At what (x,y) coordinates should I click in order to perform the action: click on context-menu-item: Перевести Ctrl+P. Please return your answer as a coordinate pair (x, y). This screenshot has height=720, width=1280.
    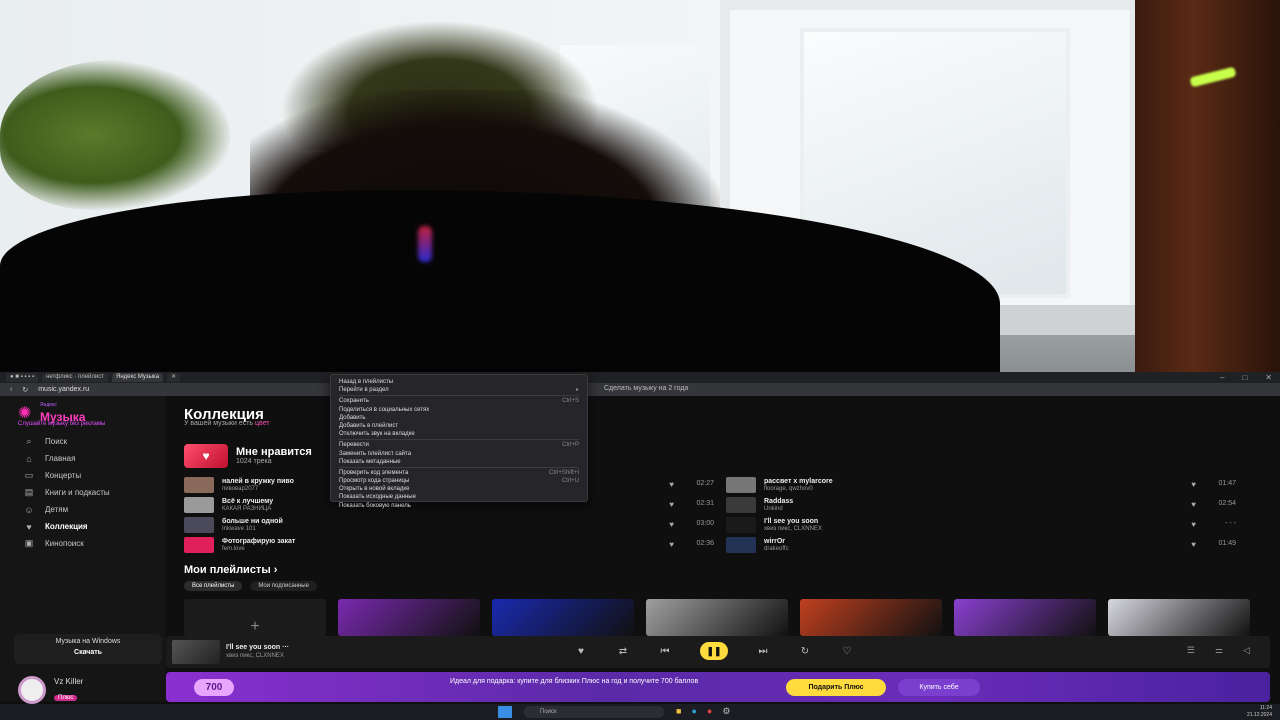
    Looking at the image, I should click on (459, 445).